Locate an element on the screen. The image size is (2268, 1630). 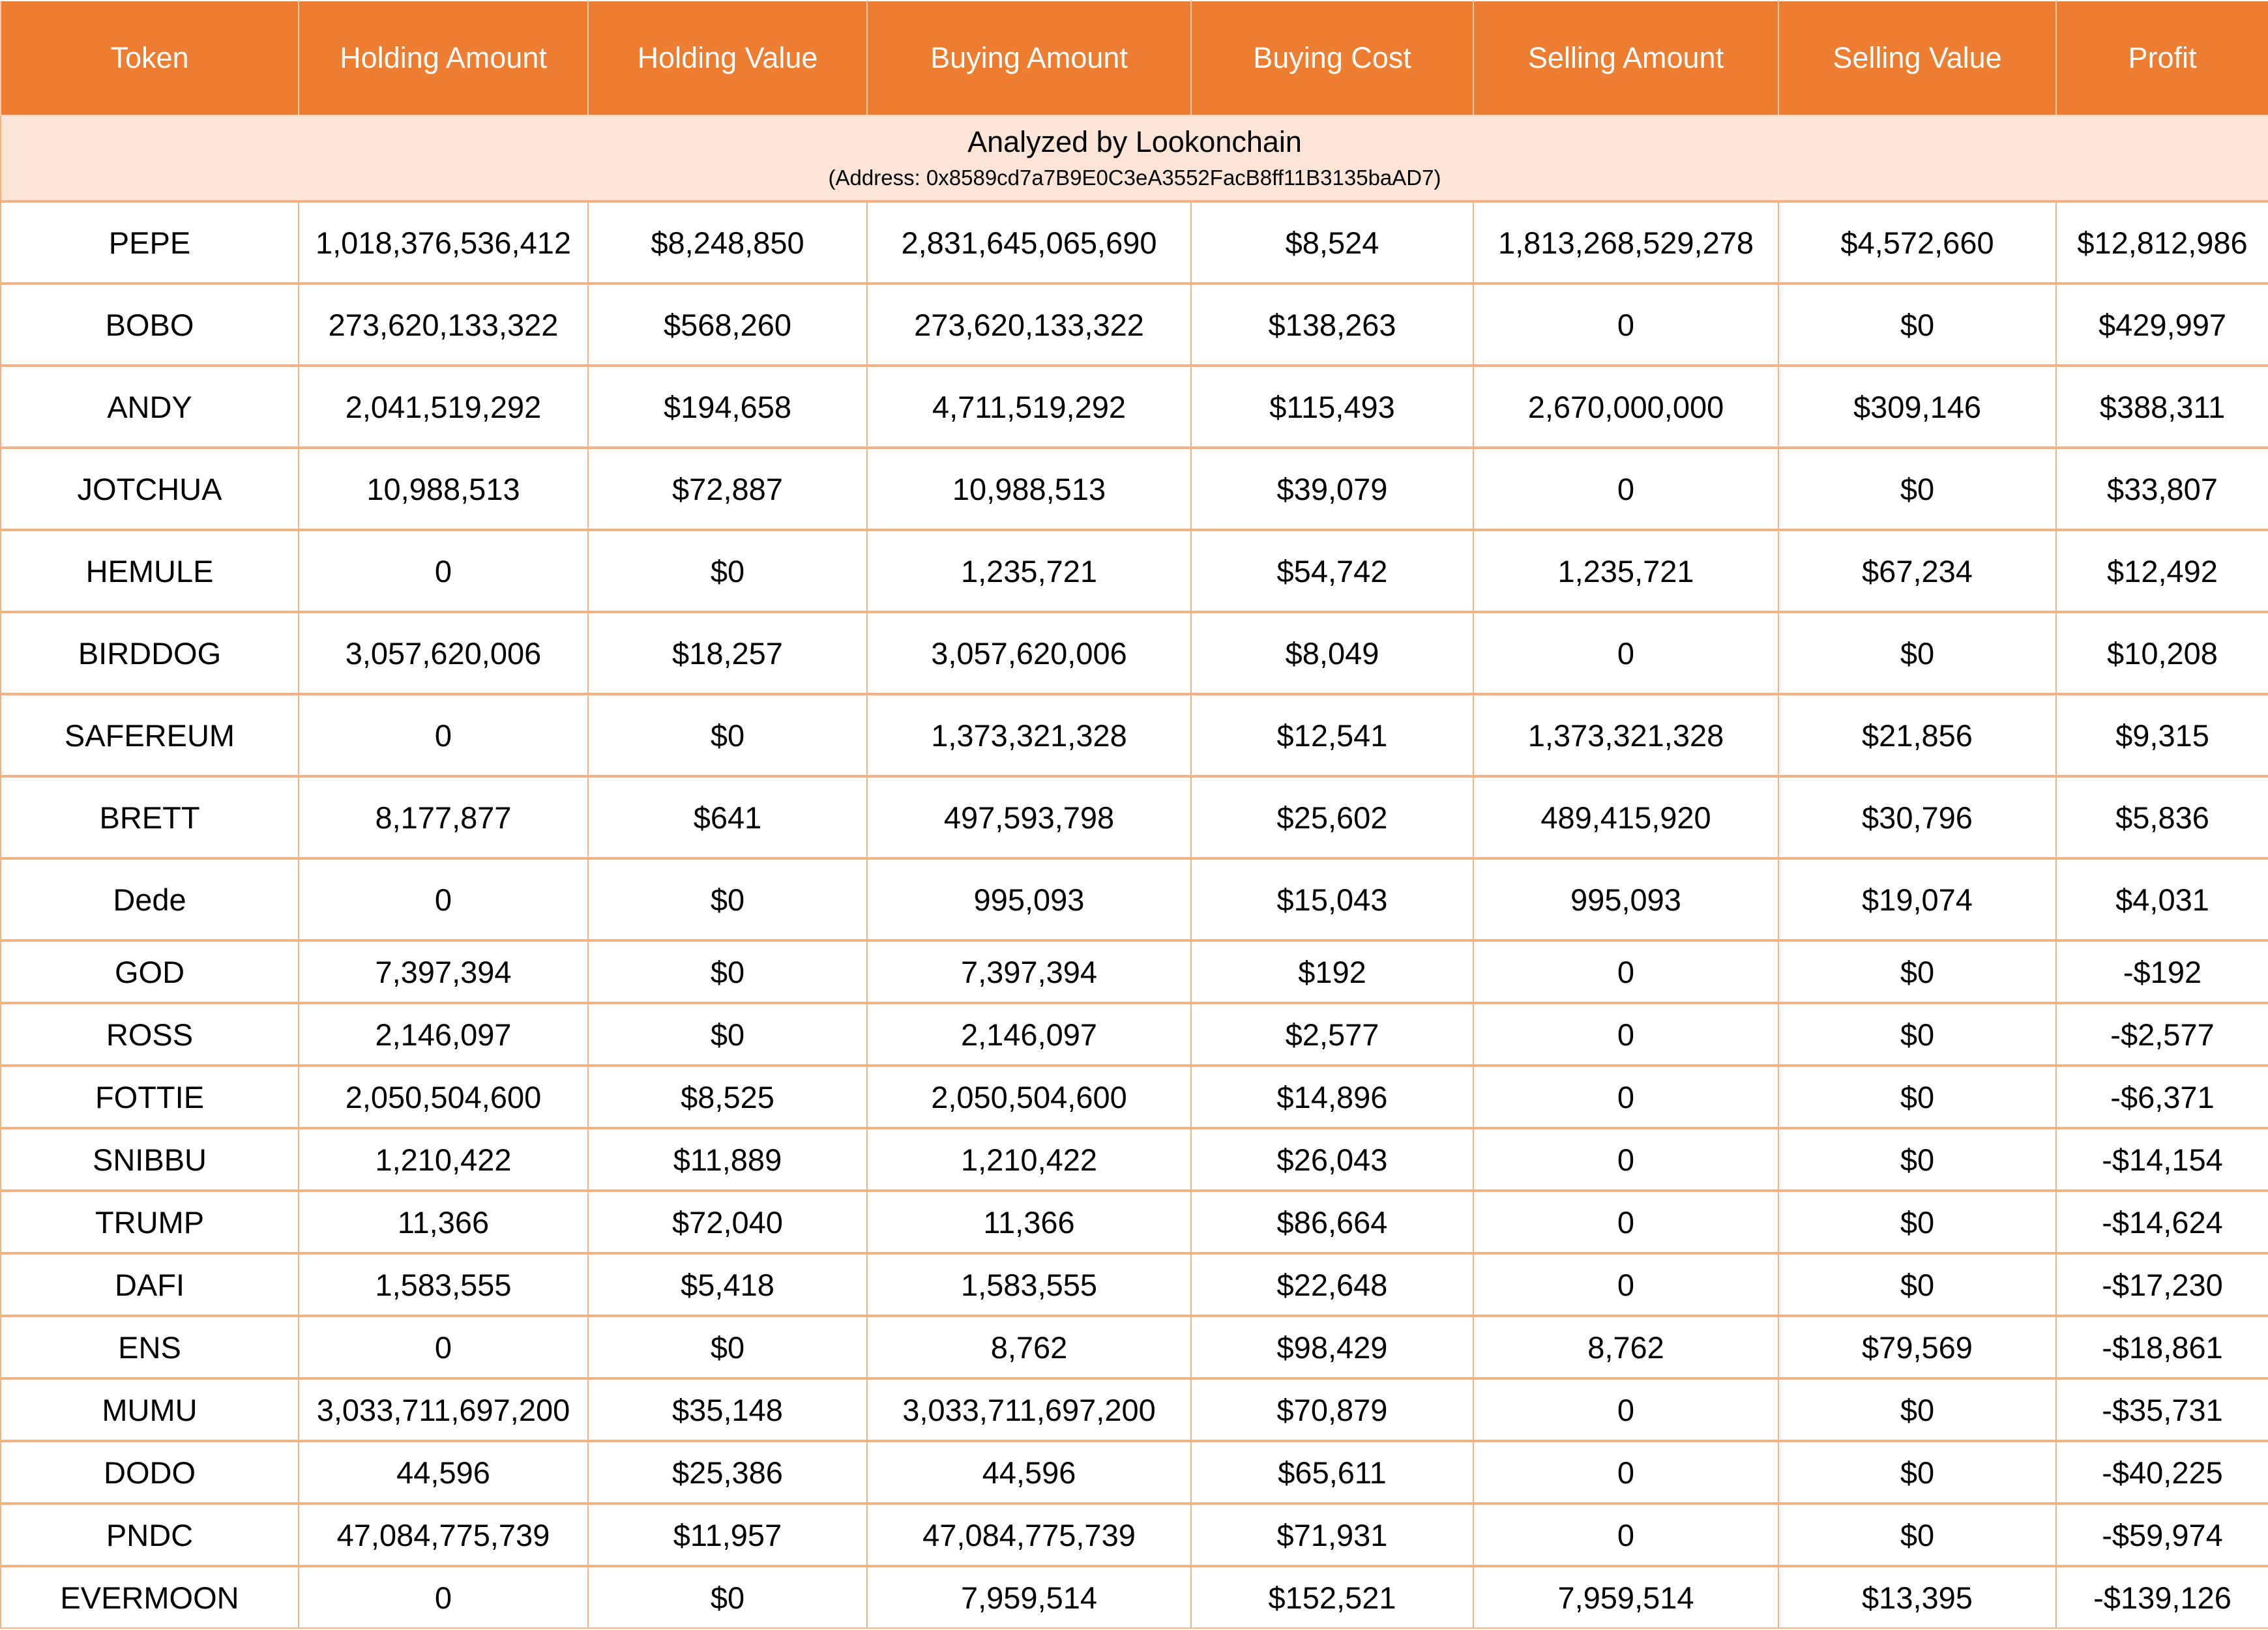
profit-cell: $388,311 is located at coordinates (2161, 406).